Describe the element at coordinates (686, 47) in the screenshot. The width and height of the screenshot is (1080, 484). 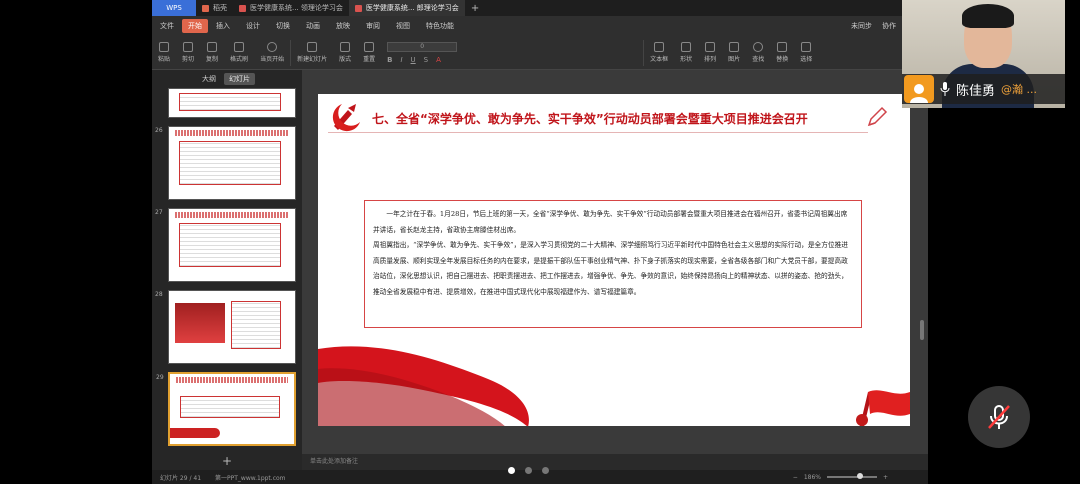
I see `shape-icon` at that location.